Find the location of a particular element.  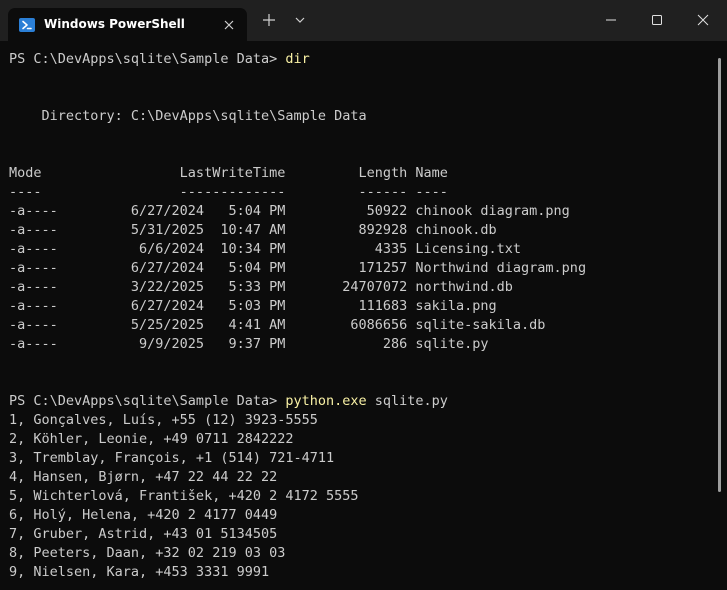

directory-line: Directory: C:\DevApps\sqlite\Sample Data is located at coordinates (188, 116).